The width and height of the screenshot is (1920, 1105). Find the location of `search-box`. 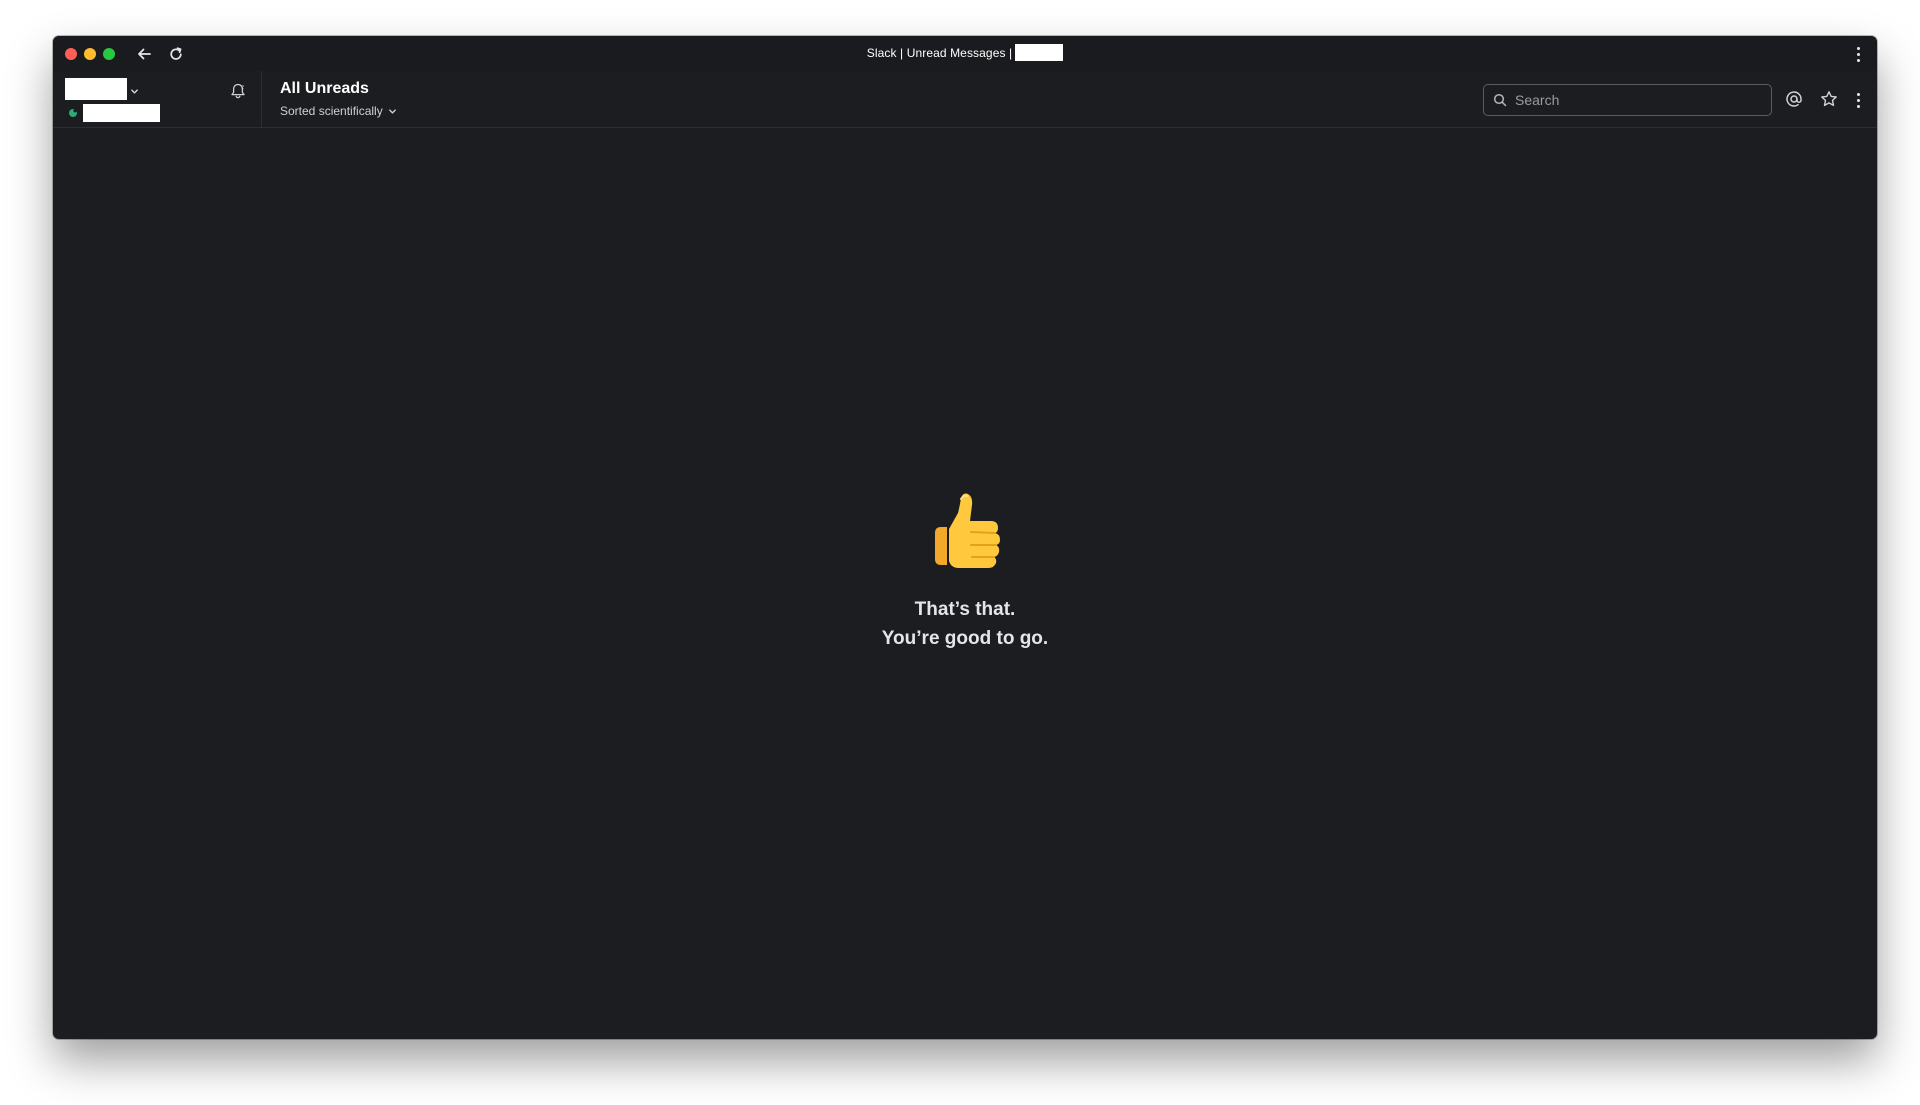

search-box is located at coordinates (1627, 100).